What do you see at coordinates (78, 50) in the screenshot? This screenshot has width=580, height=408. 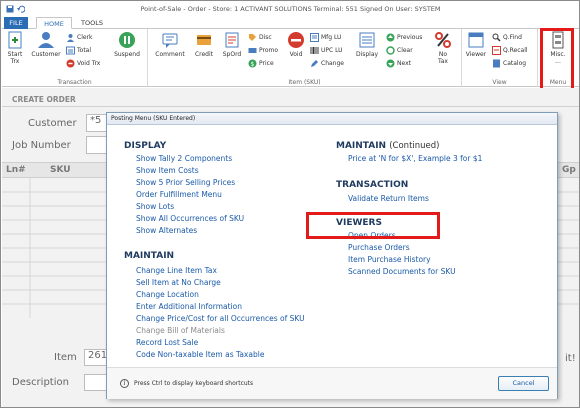 I see `total-button: Total` at bounding box center [78, 50].